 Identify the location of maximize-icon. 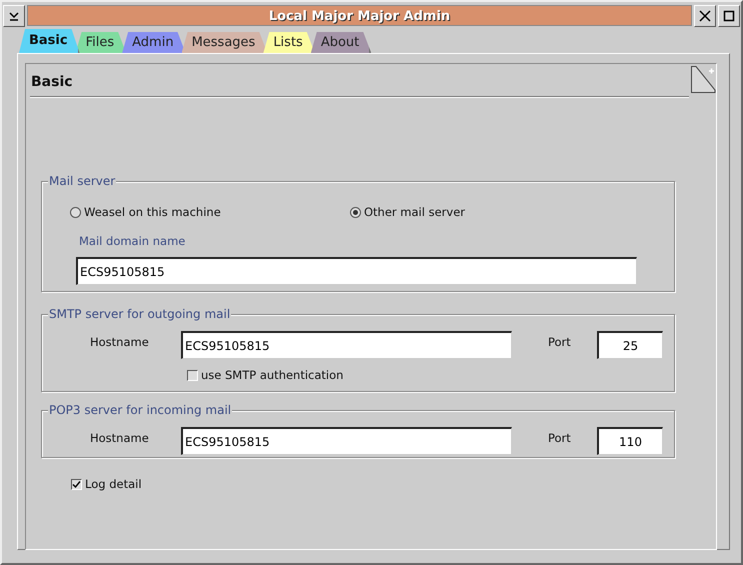
(729, 16).